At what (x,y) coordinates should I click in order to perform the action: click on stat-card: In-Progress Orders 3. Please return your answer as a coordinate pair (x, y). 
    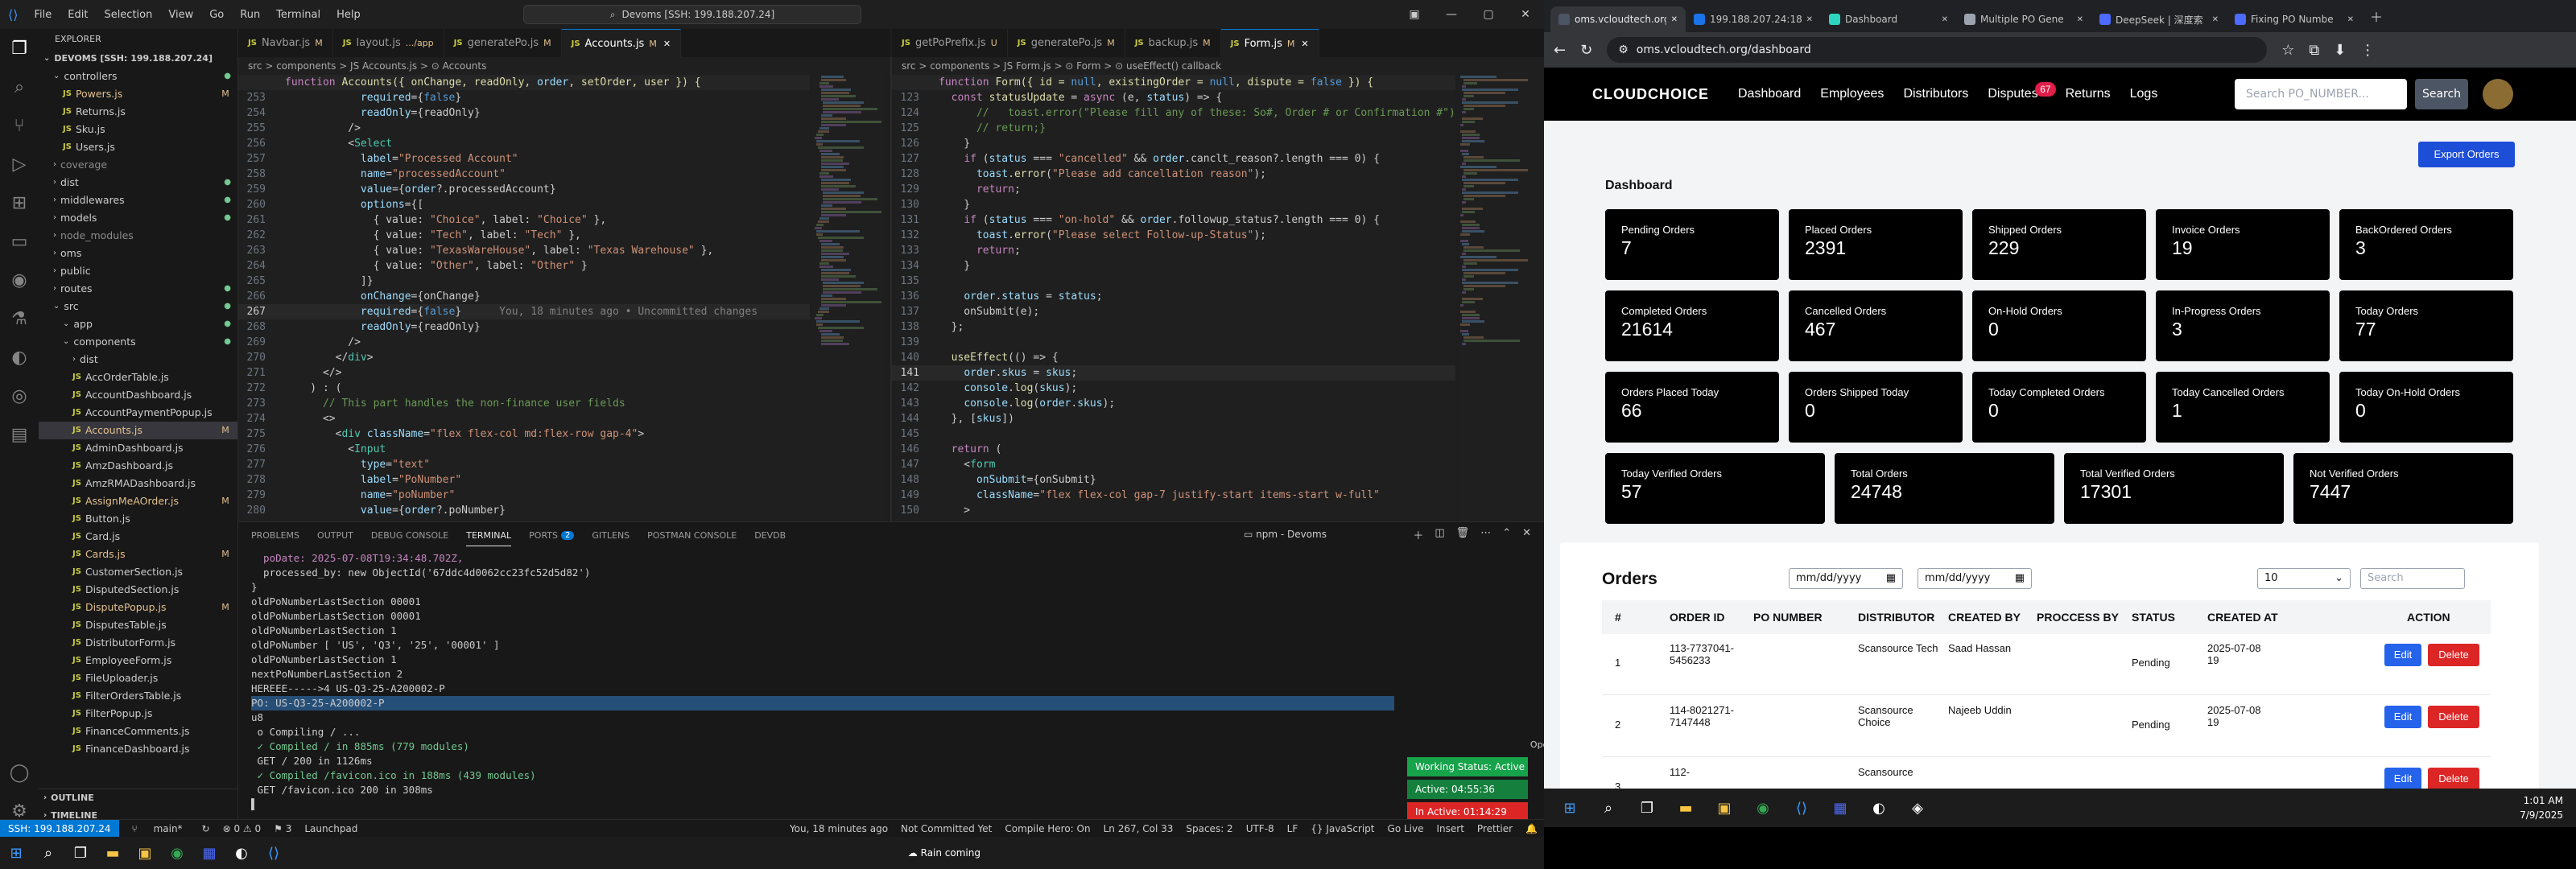
    Looking at the image, I should click on (2243, 325).